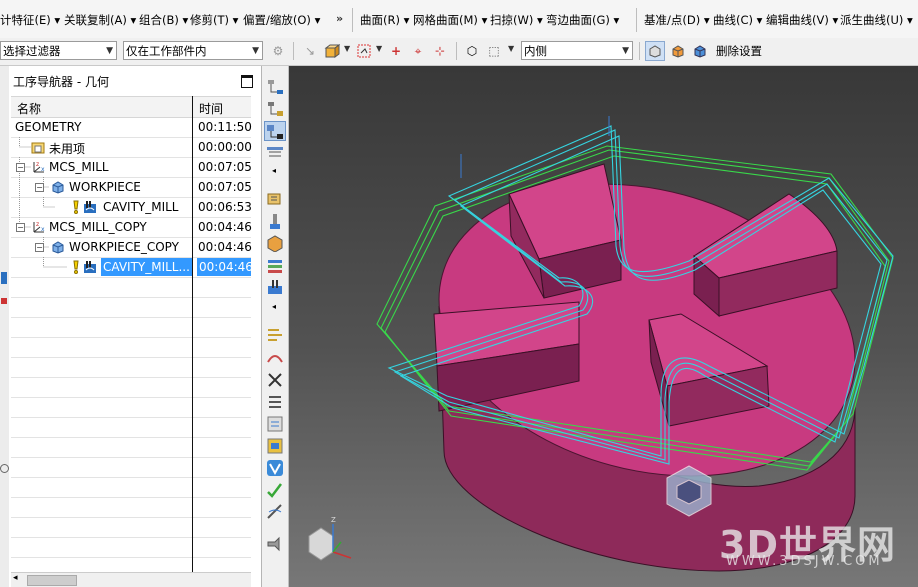 Image resolution: width=918 pixels, height=587 pixels. Describe the element at coordinates (364, 51) in the screenshot. I see `bbox-select-icon` at that location.